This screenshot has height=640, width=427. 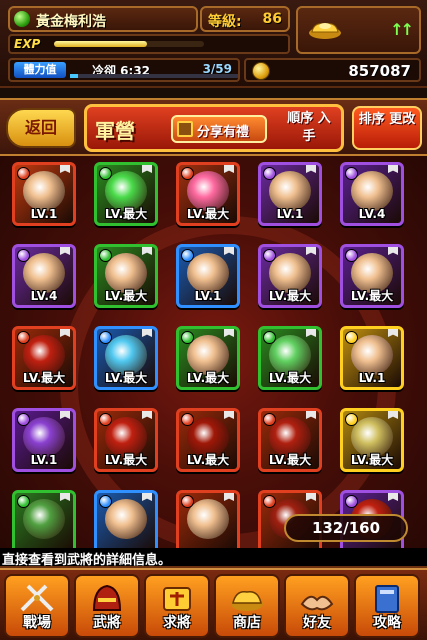 What do you see at coordinates (37, 606) in the screenshot?
I see `nav-item: 戰場` at bounding box center [37, 606].